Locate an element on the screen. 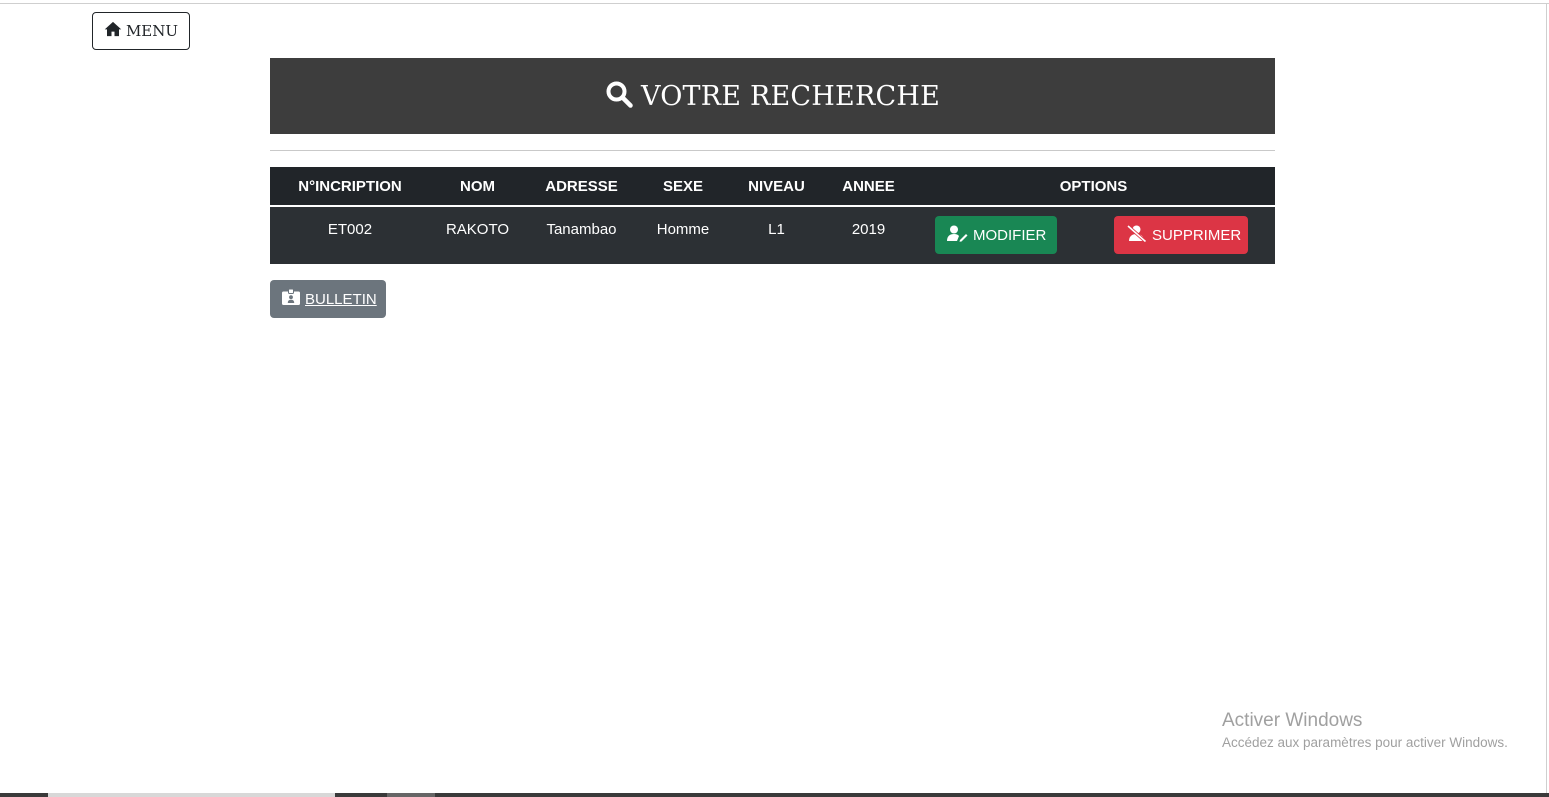 The width and height of the screenshot is (1549, 797). page-banner: VOTRE RECHERCHE is located at coordinates (772, 96).